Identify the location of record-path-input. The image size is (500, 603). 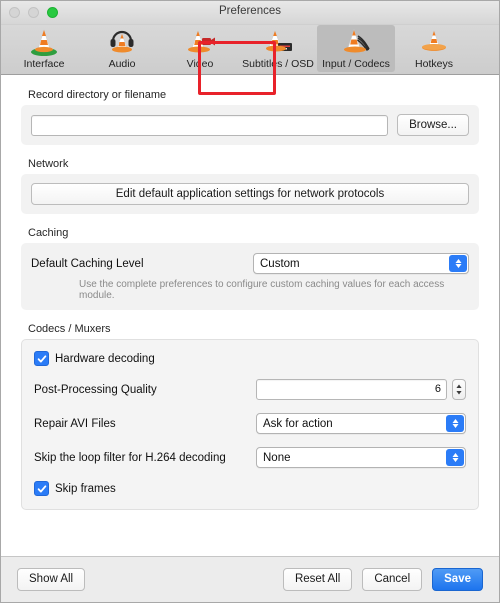
(210, 125).